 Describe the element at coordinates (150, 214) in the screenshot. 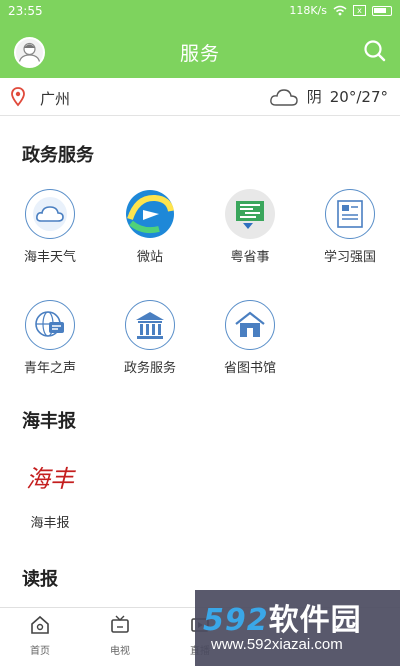

I see `weizhan-icon` at that location.